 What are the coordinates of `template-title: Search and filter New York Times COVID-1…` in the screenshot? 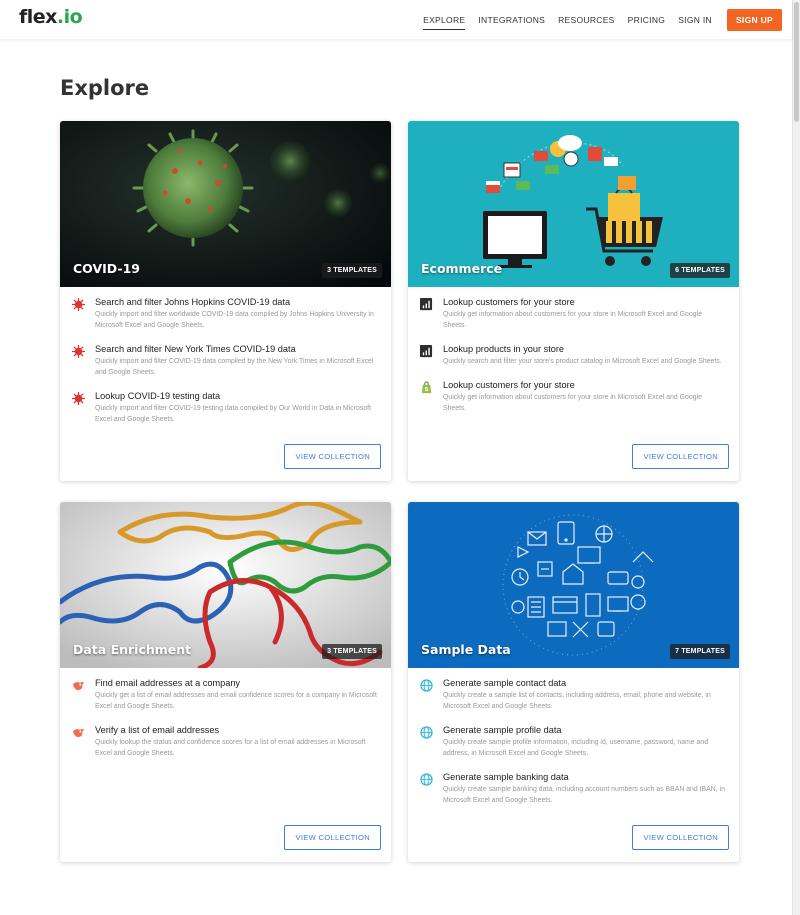 It's located at (195, 349).